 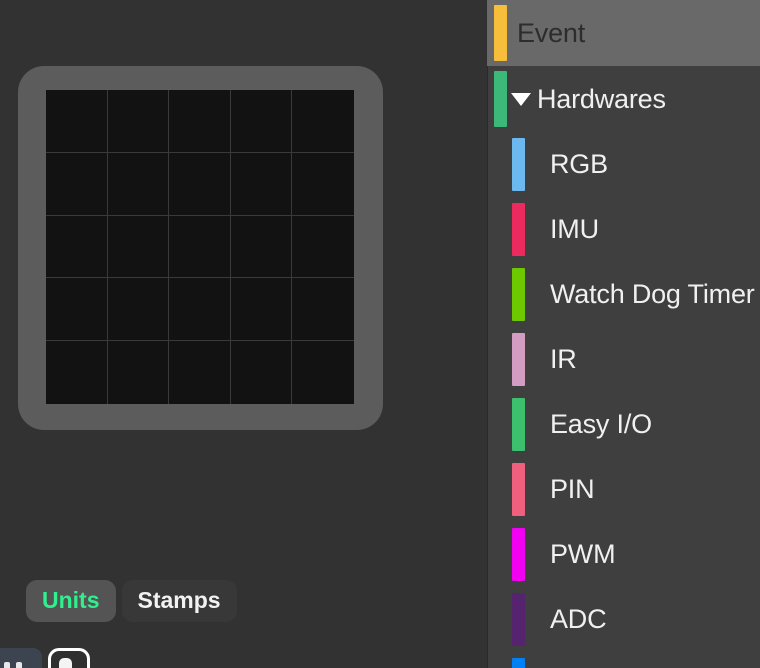 I want to click on tree-item-watch-dog-timer: Watch Dog Timer, so click(x=623, y=294).